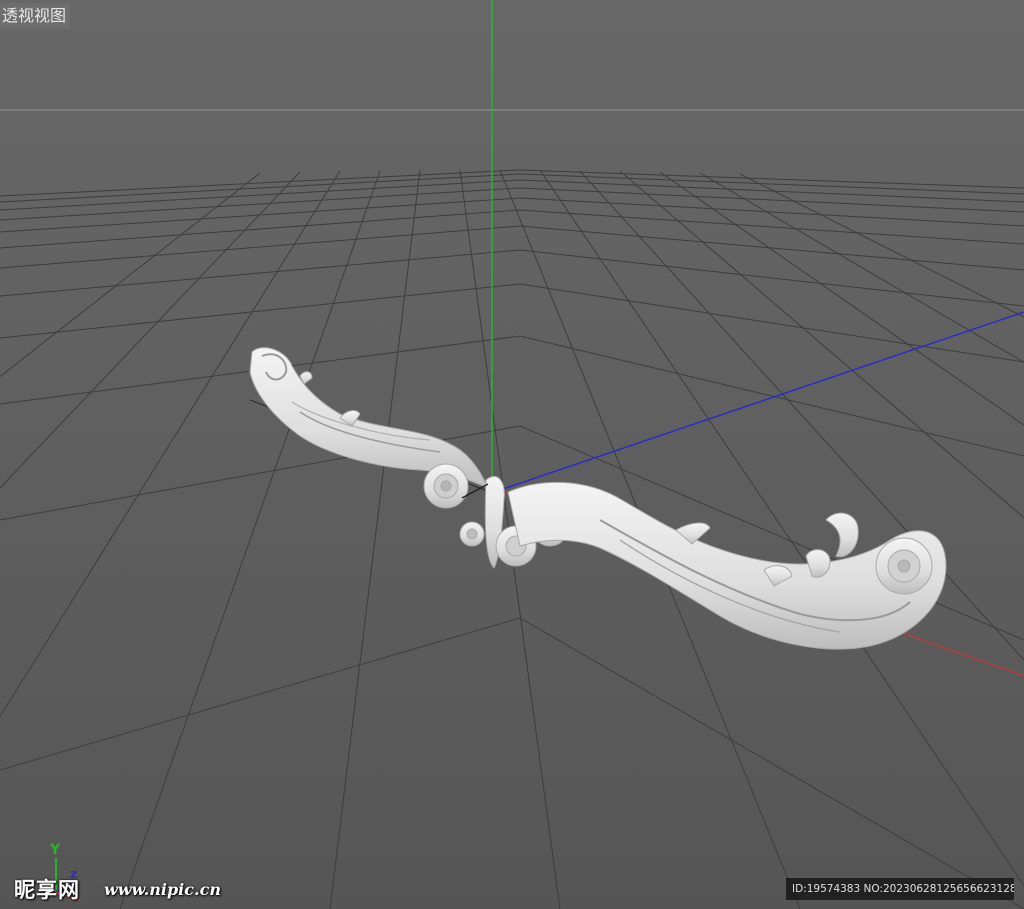 The height and width of the screenshot is (909, 1024). What do you see at coordinates (47, 890) in the screenshot?
I see `watermark-logo: 昵享网` at bounding box center [47, 890].